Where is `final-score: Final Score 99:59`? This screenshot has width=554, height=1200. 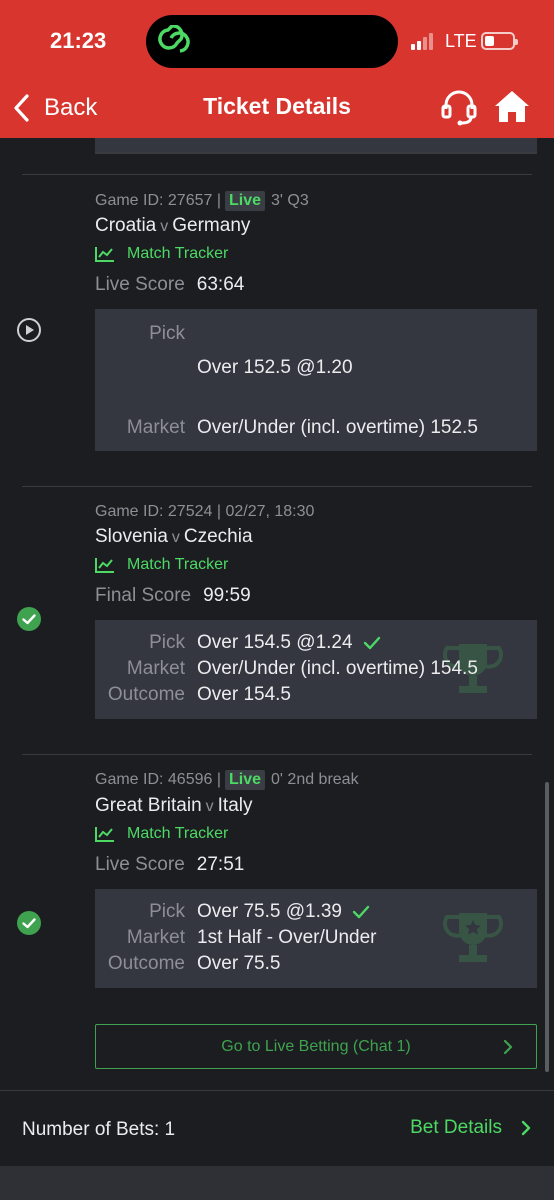 final-score: Final Score 99:59 is located at coordinates (173, 596).